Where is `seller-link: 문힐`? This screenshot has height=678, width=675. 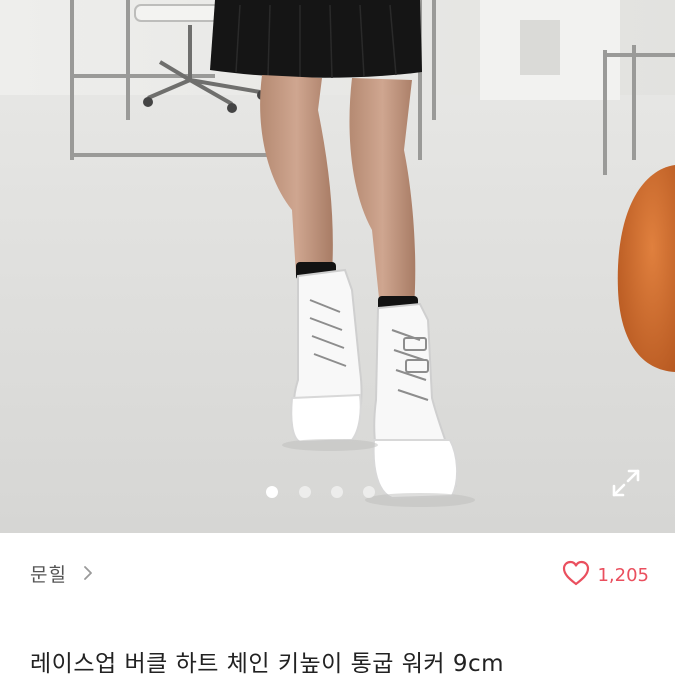
seller-link: 문힐 is located at coordinates (61, 573).